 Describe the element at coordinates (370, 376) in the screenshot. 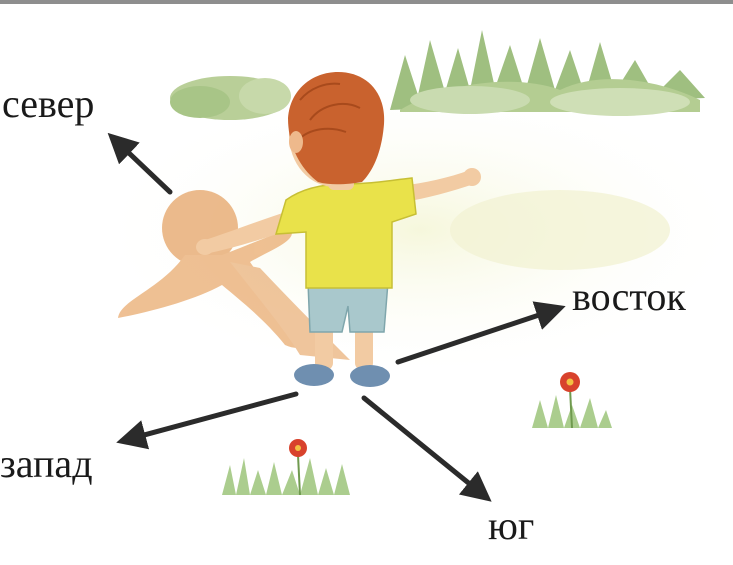

I see `child-right-shoe` at that location.